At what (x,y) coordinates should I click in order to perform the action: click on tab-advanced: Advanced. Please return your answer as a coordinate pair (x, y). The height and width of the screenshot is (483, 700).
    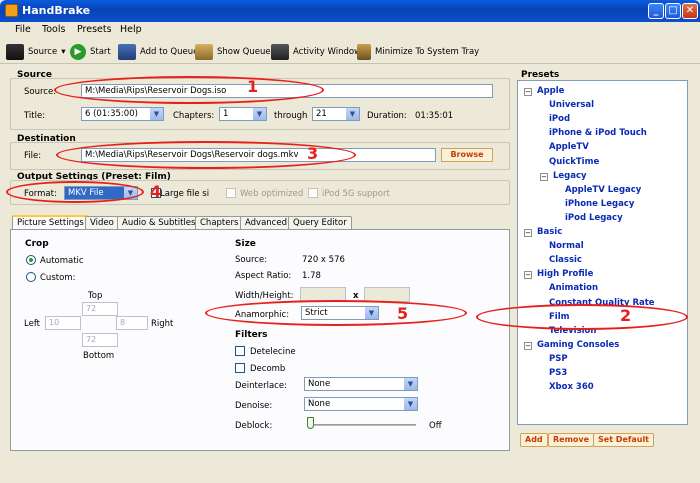
    Looking at the image, I should click on (266, 223).